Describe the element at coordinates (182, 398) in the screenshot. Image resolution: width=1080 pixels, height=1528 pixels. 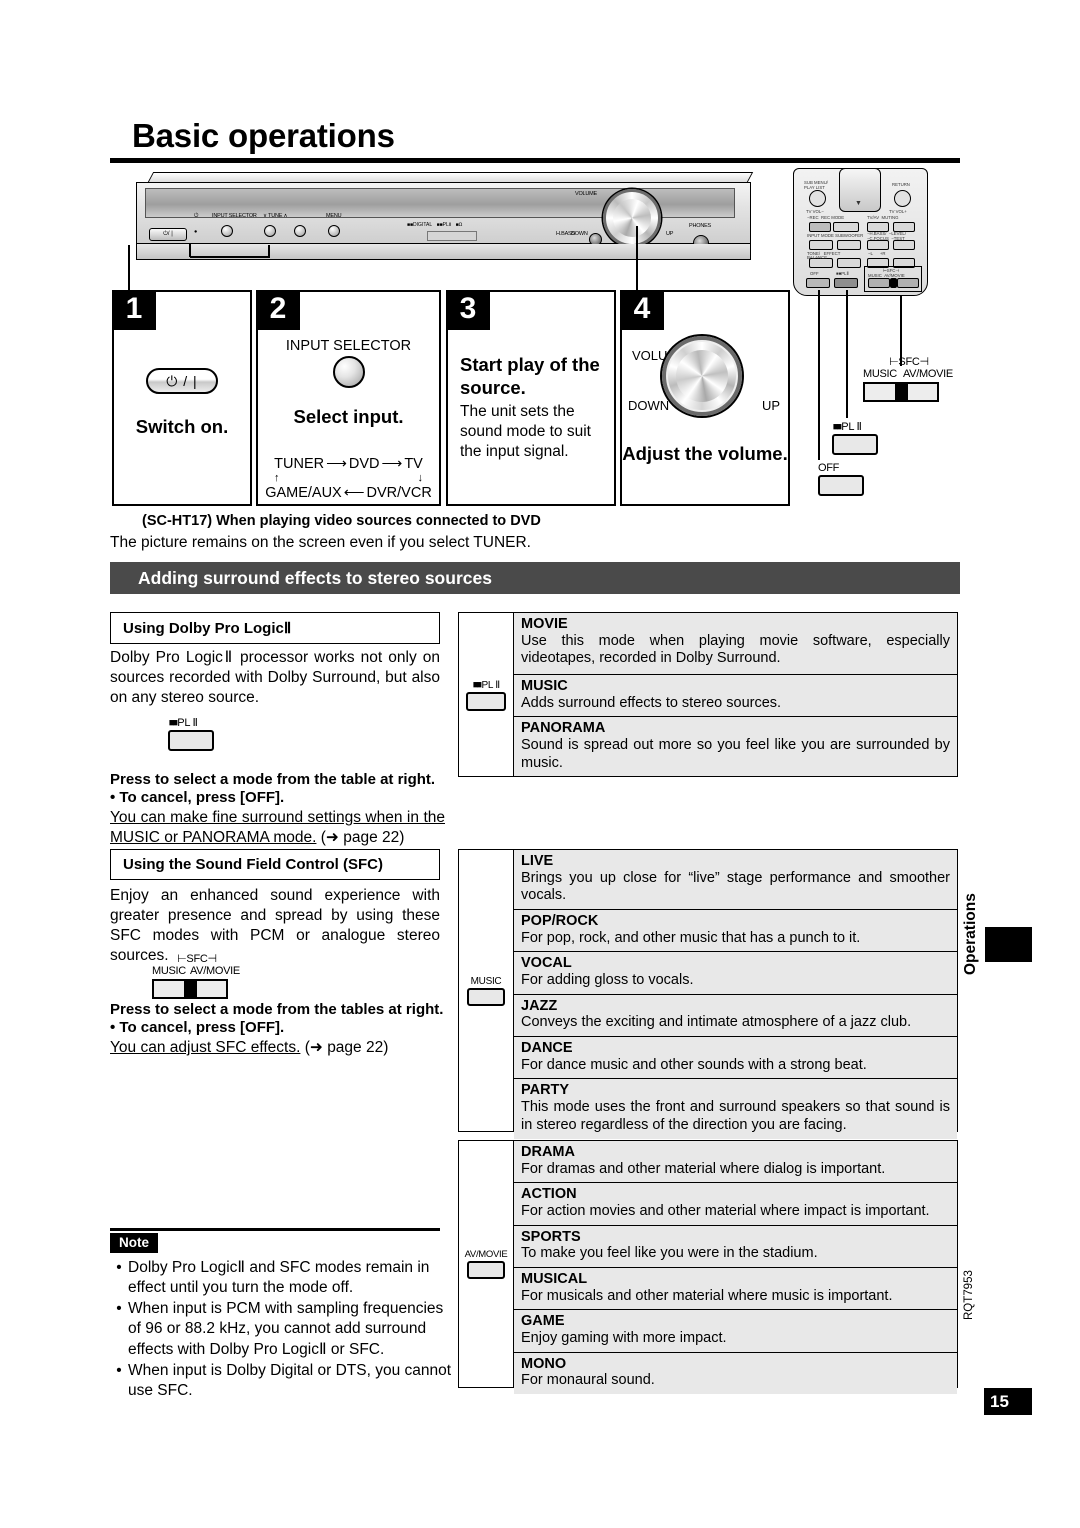
I see `step-1: 1 ⏻ / | Switch on.` at that location.